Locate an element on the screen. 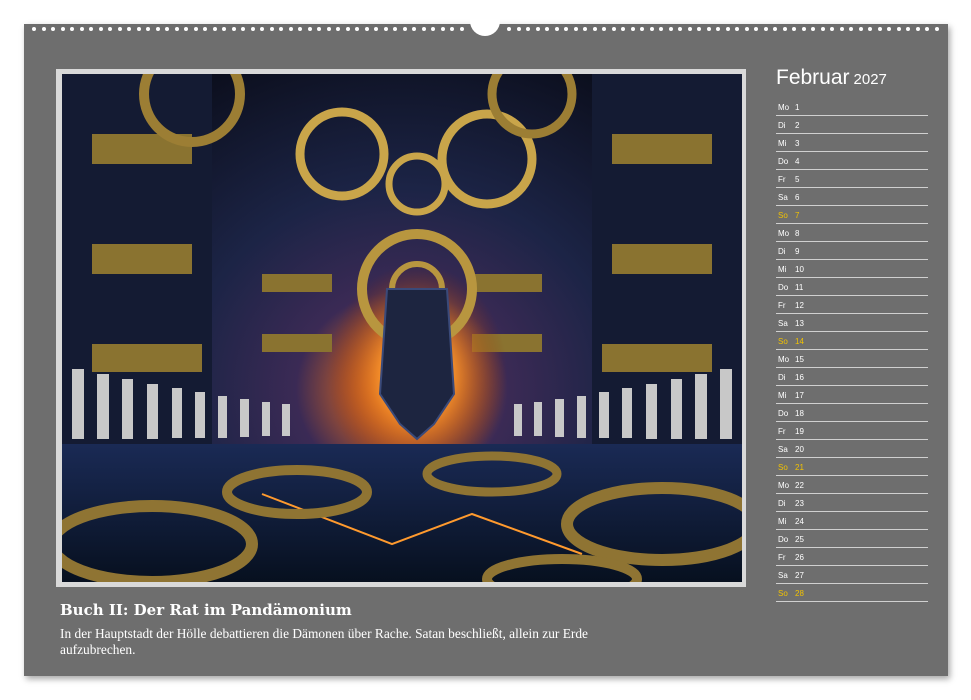 This screenshot has width=971, height=700. calendar-day-number: 7 is located at coordinates (797, 215).